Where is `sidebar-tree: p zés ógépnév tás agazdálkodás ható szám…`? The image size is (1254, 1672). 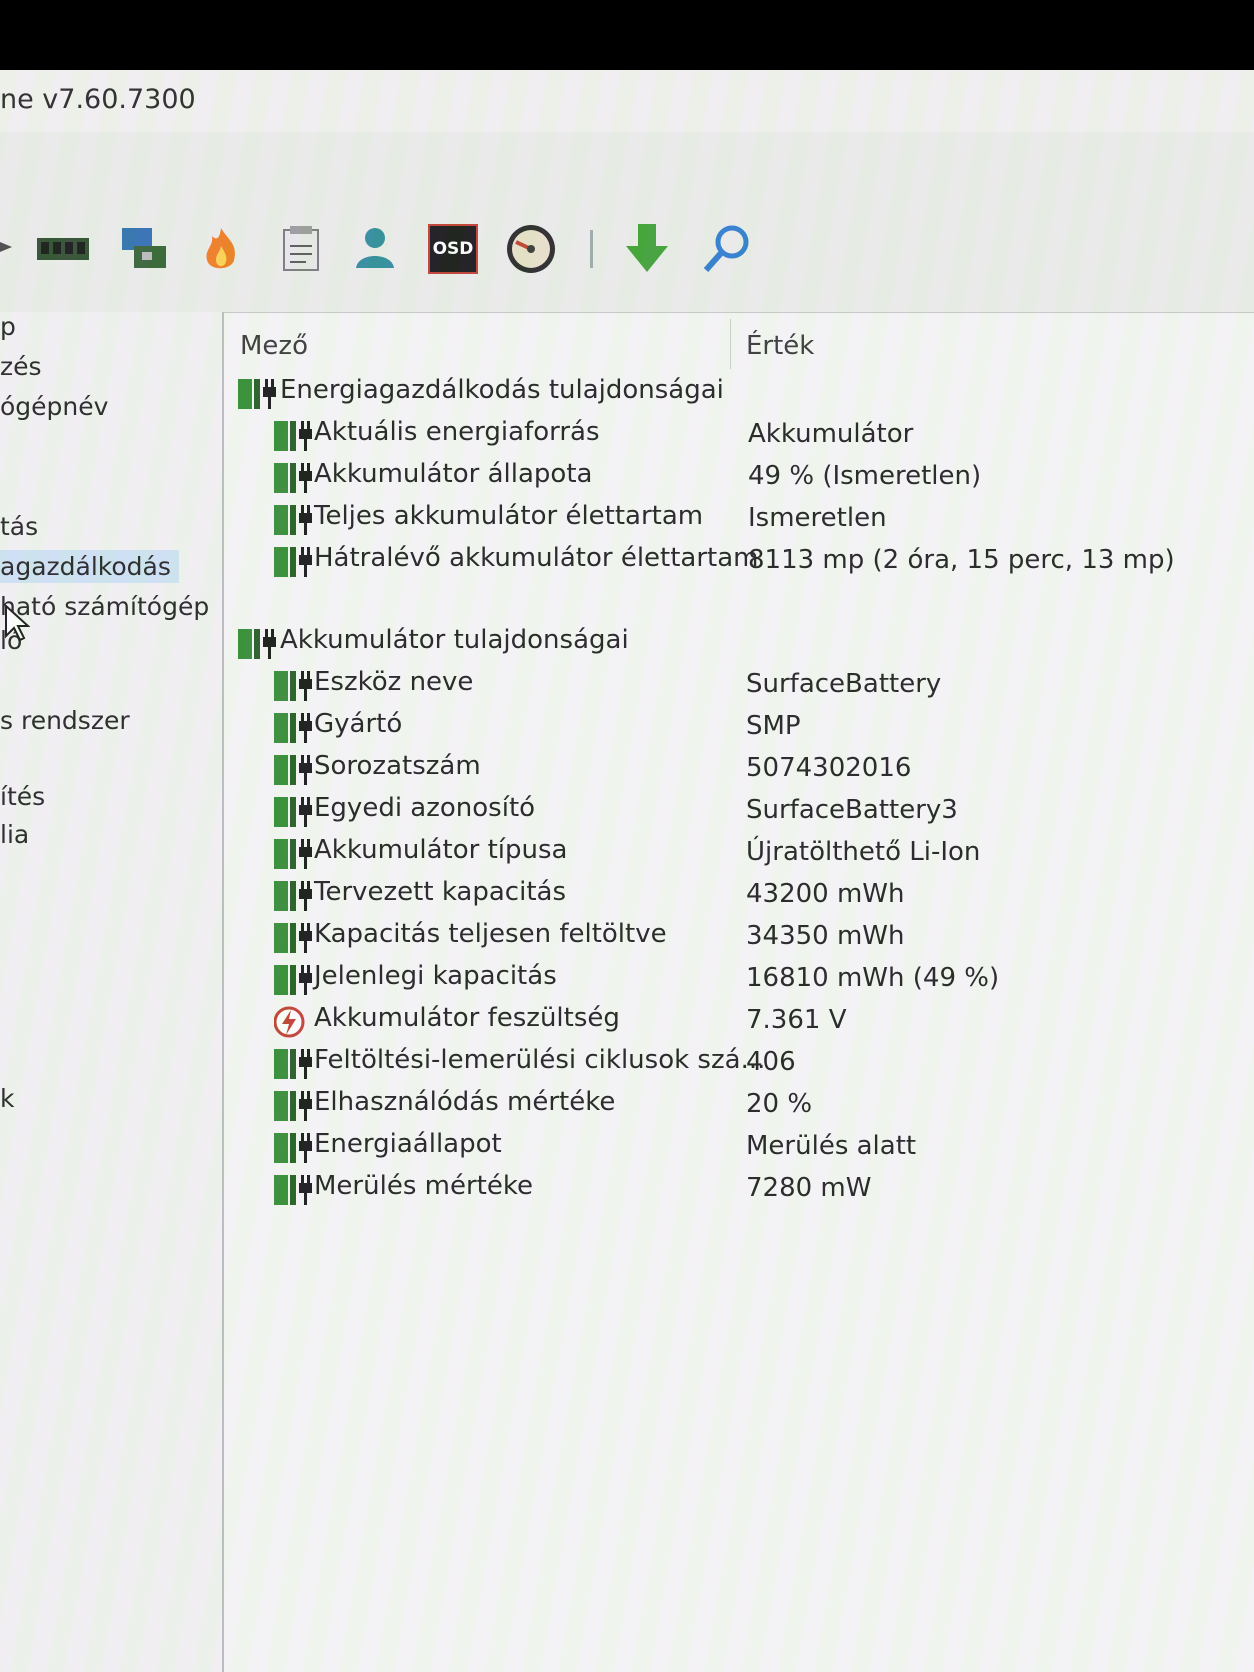
sidebar-tree: p zés ógépnév tás agazdálkodás ható szám… is located at coordinates (112, 992).